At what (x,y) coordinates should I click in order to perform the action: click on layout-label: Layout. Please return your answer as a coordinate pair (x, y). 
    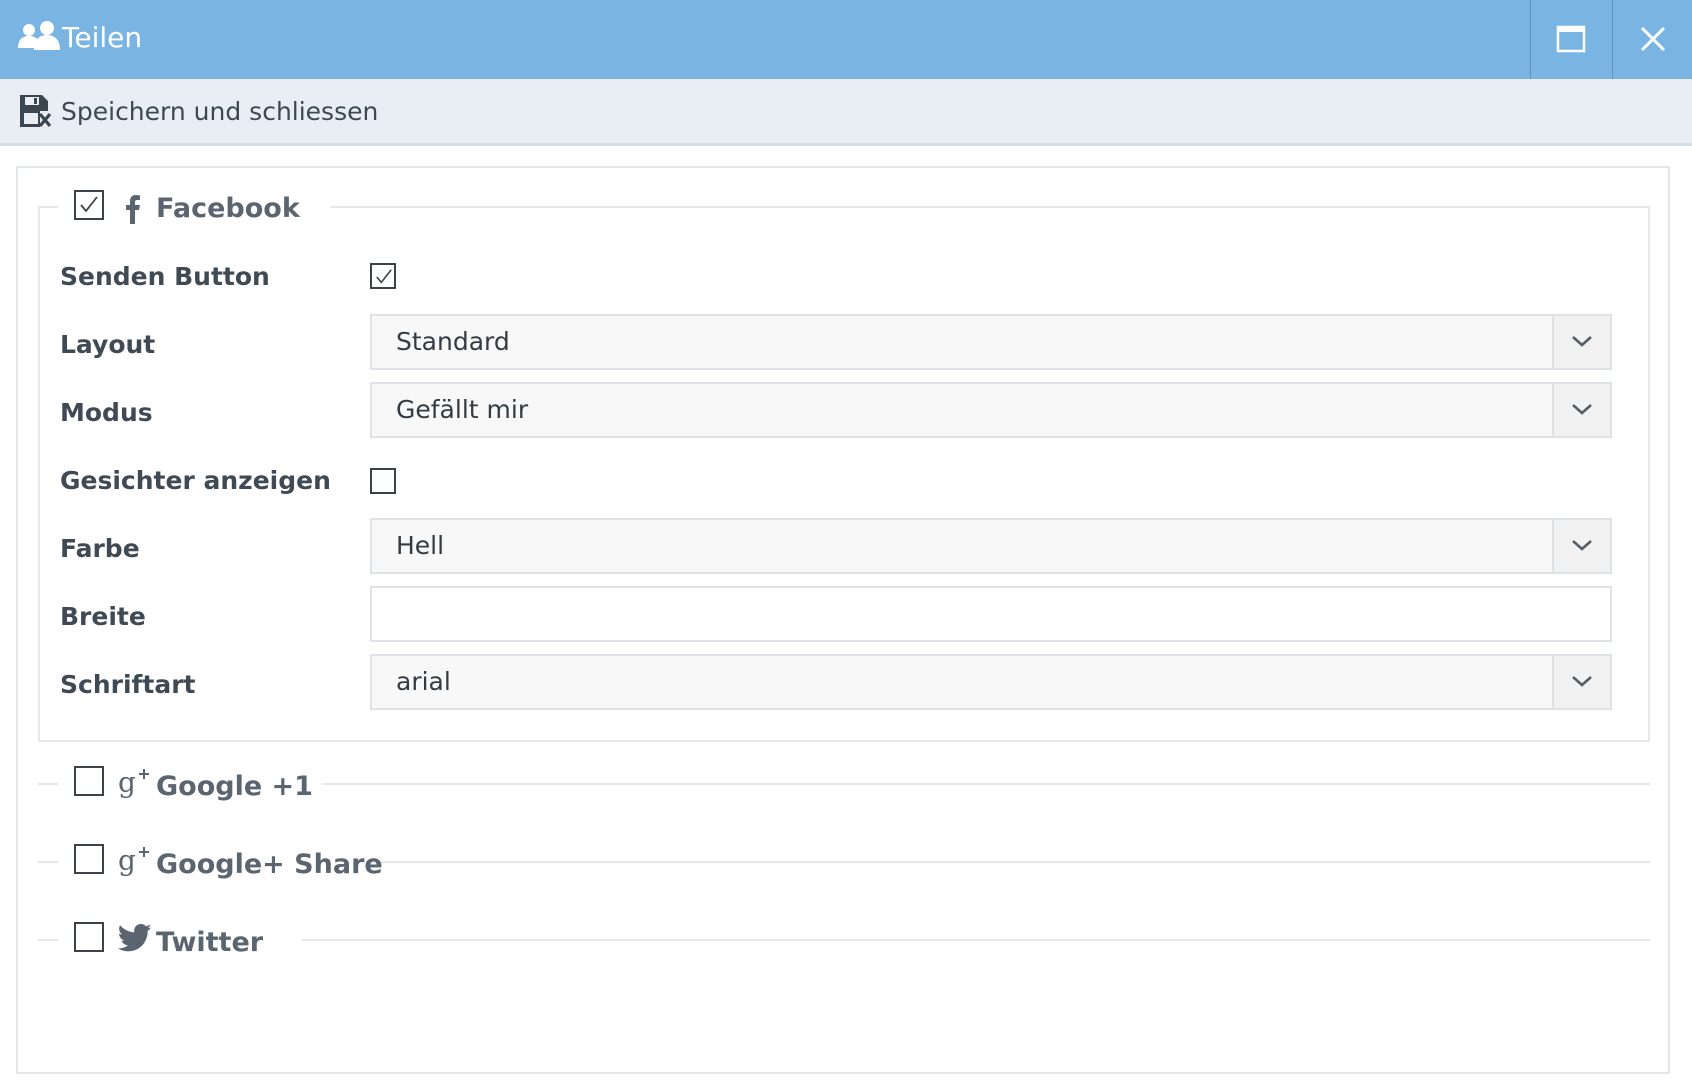
    Looking at the image, I should click on (108, 344).